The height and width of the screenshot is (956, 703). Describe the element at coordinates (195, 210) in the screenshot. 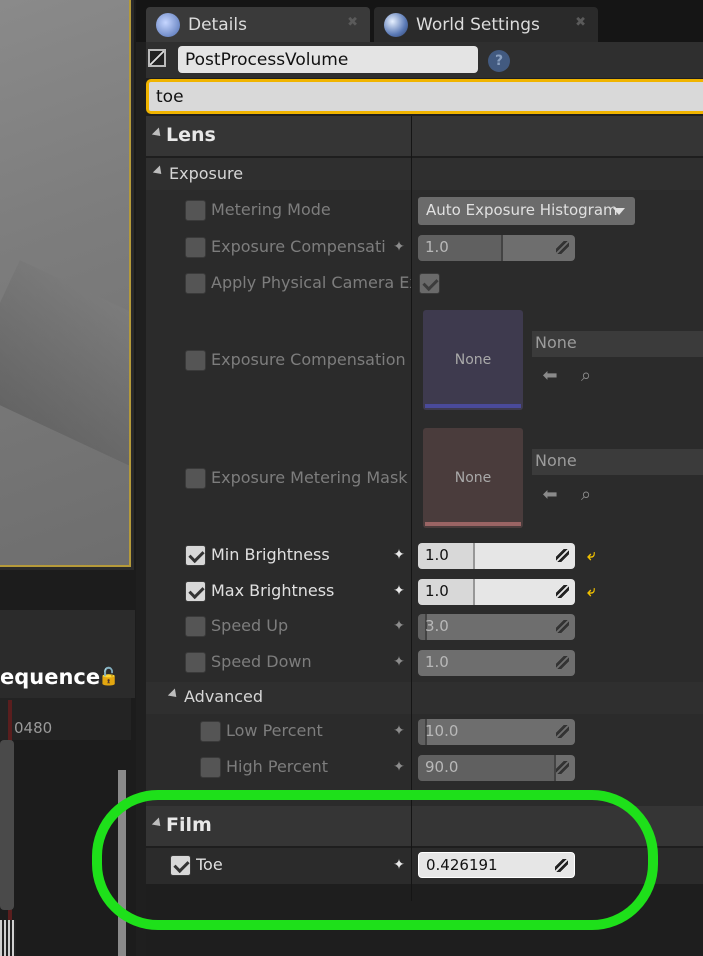

I see `metering-mode-checkbox` at that location.